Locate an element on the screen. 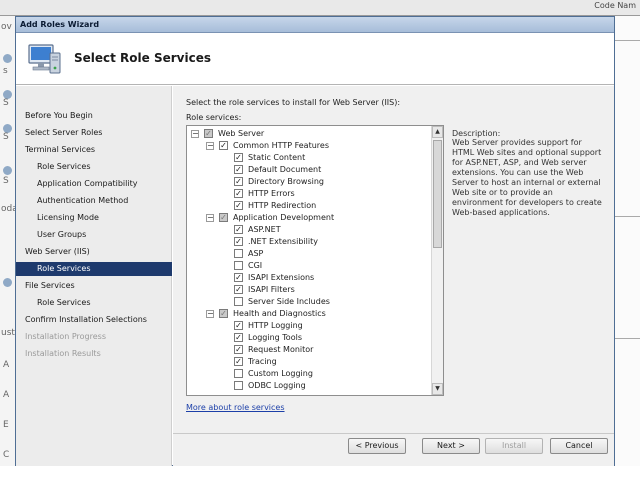 The width and height of the screenshot is (640, 484). background-window-bottom is located at coordinates (320, 475).